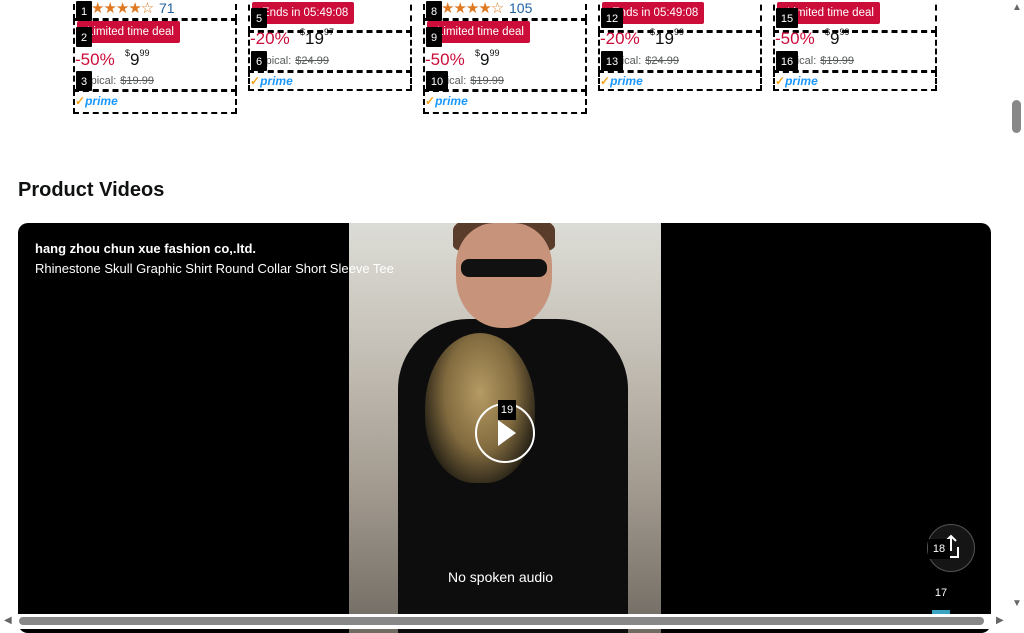 The image size is (1024, 633). Describe the element at coordinates (84, 81) in the screenshot. I see `label-badge: 3` at that location.